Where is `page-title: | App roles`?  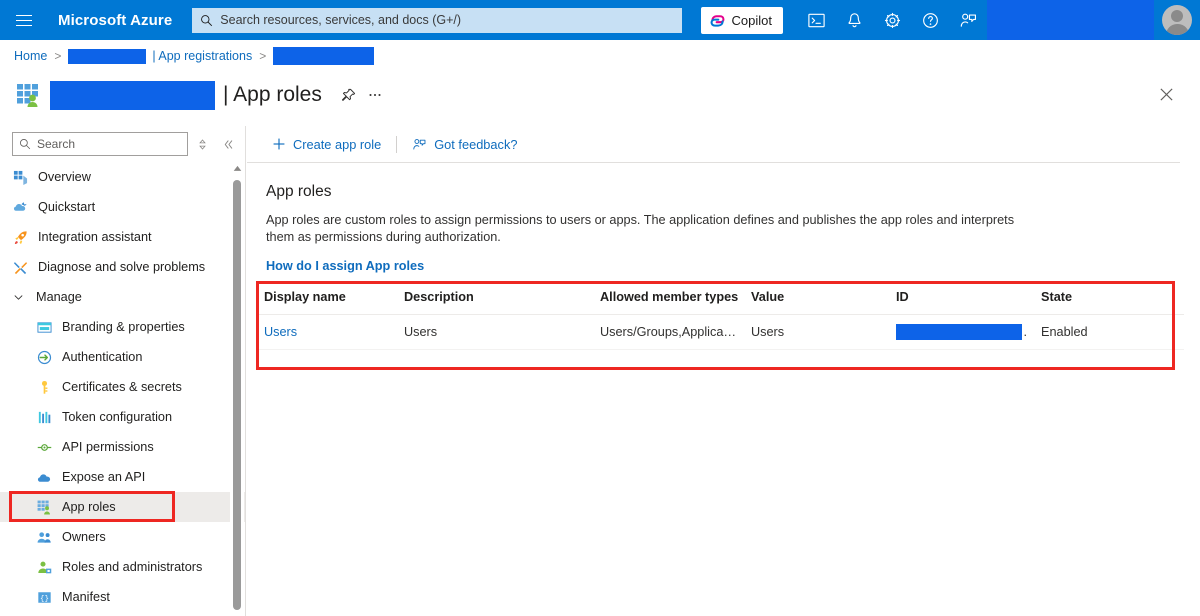 page-title: | App roles is located at coordinates (272, 94).